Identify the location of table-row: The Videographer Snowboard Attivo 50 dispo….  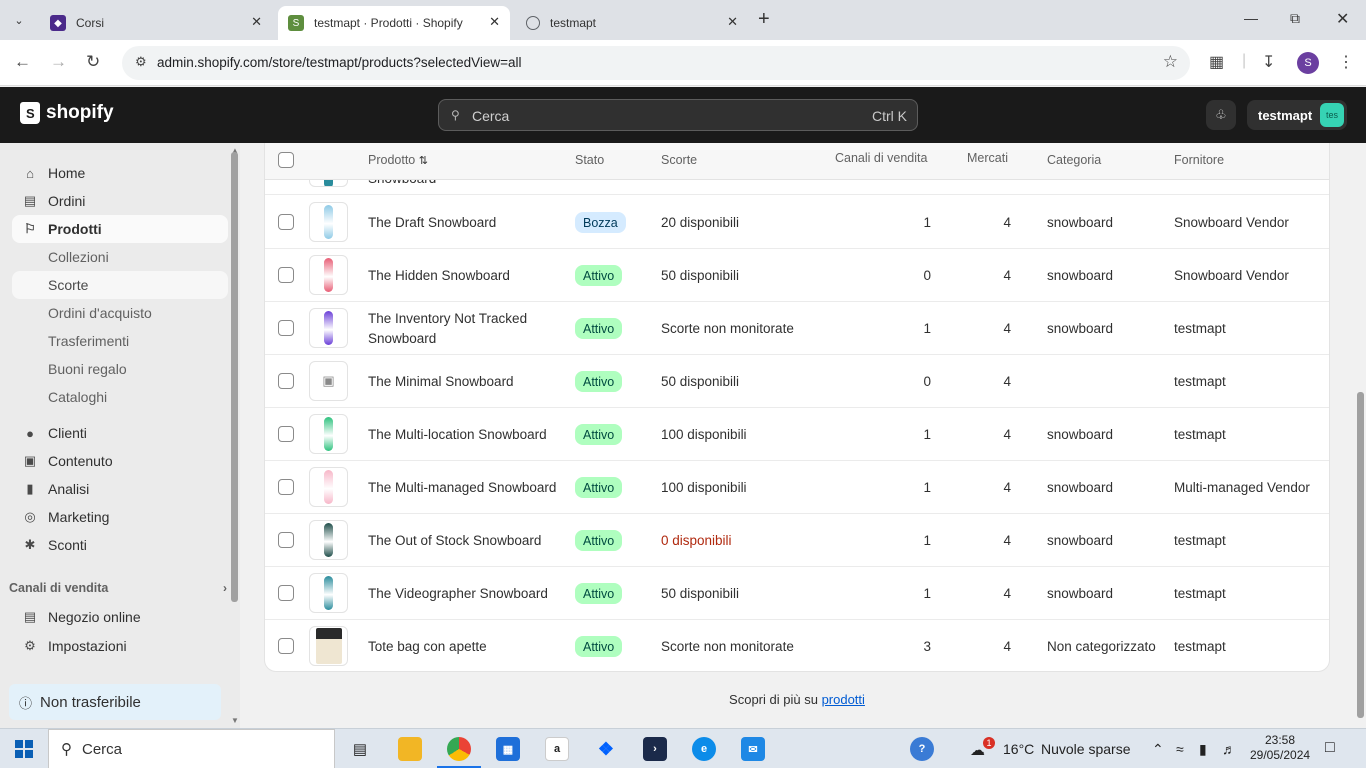
(797, 593).